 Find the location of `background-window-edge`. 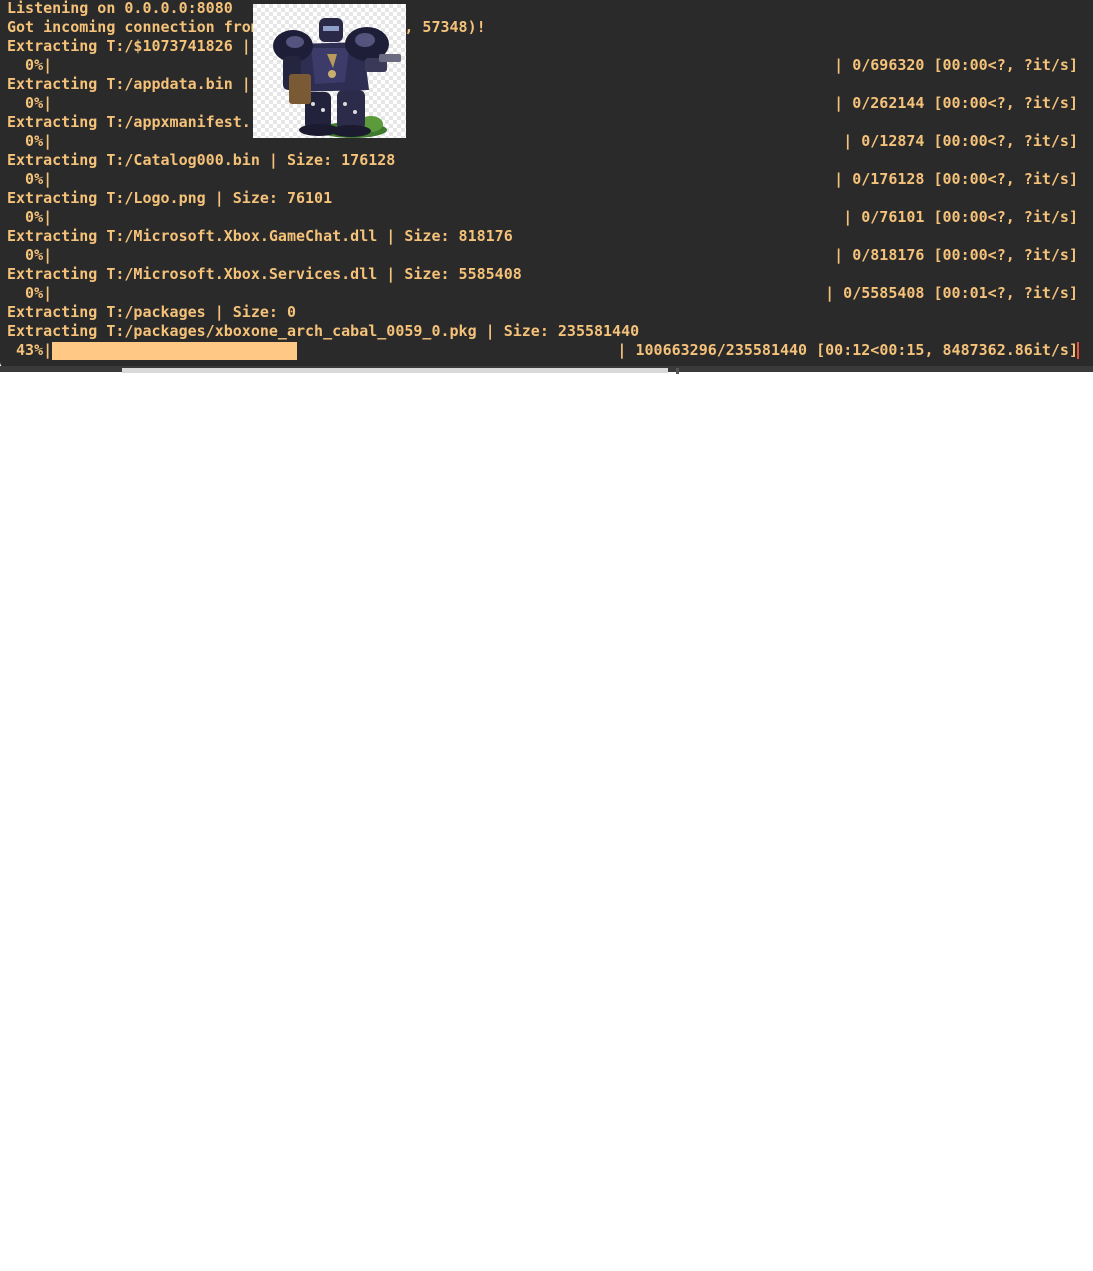

background-window-edge is located at coordinates (395, 370).